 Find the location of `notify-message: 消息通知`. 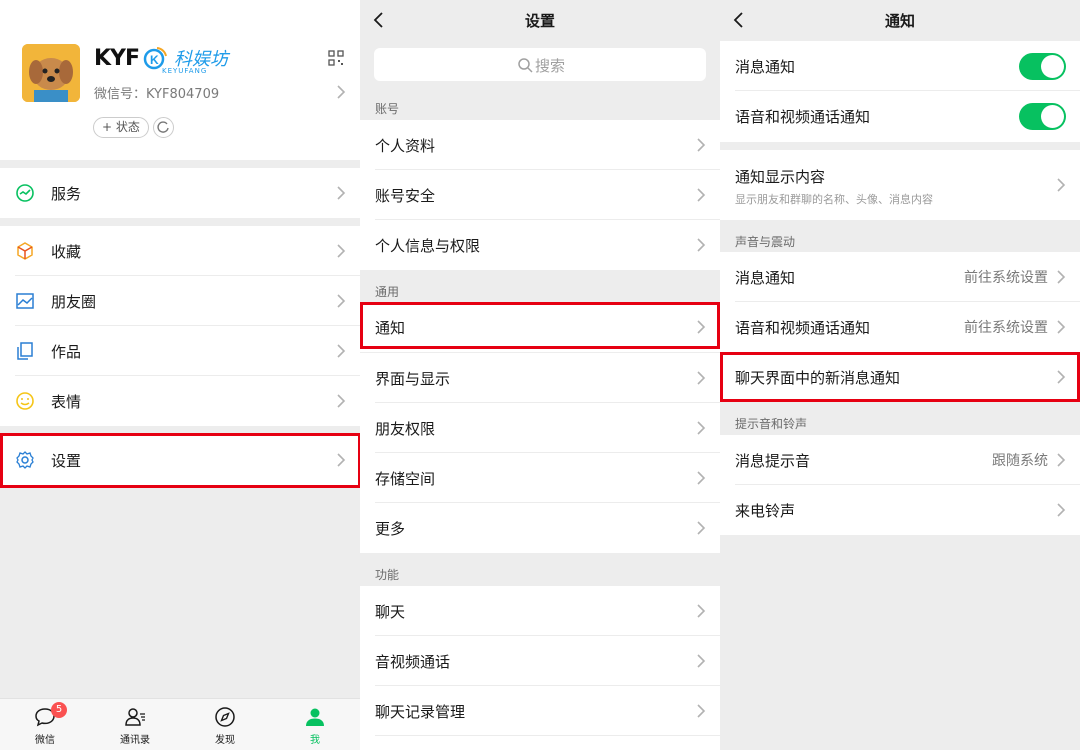

notify-message: 消息通知 is located at coordinates (900, 66).